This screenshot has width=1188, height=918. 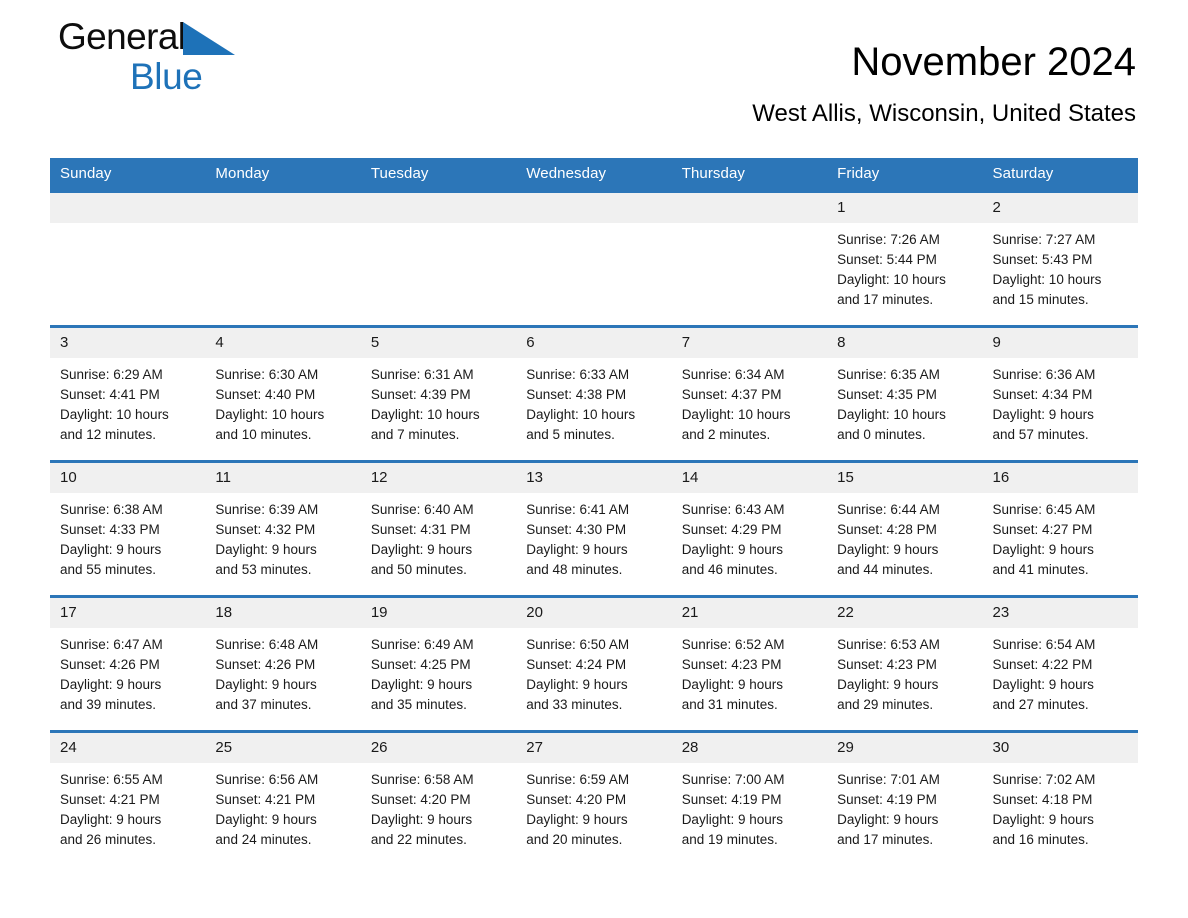 What do you see at coordinates (283, 478) in the screenshot?
I see `day-number: 11` at bounding box center [283, 478].